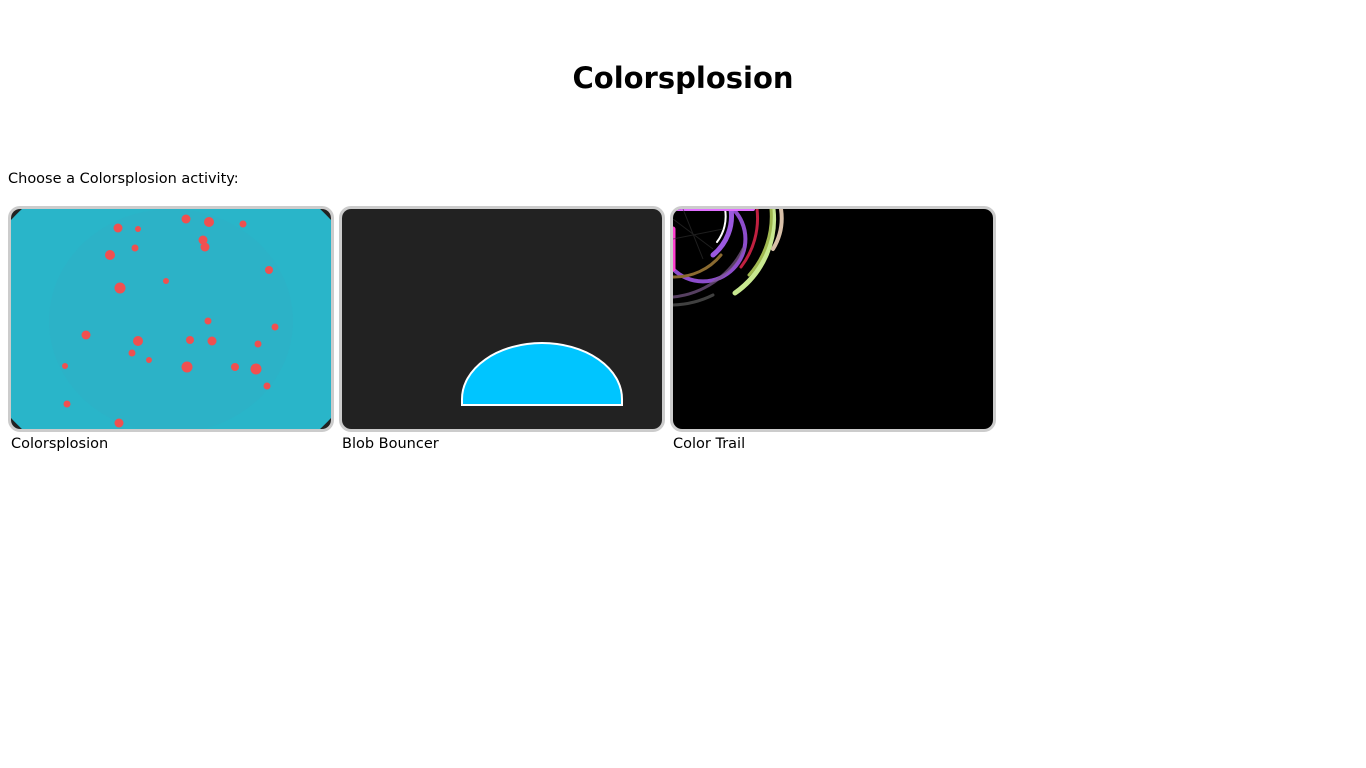 The image size is (1366, 768). Describe the element at coordinates (502, 444) in the screenshot. I see `activity-label-blob-bouncer: Blob Bouncer` at that location.